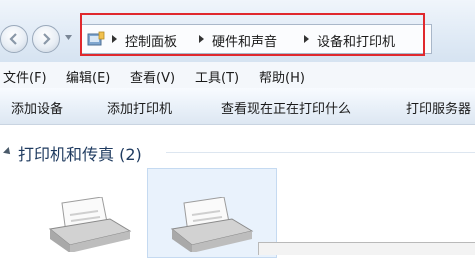 The height and width of the screenshot is (258, 475). I want to click on group-divider, so click(320, 152).